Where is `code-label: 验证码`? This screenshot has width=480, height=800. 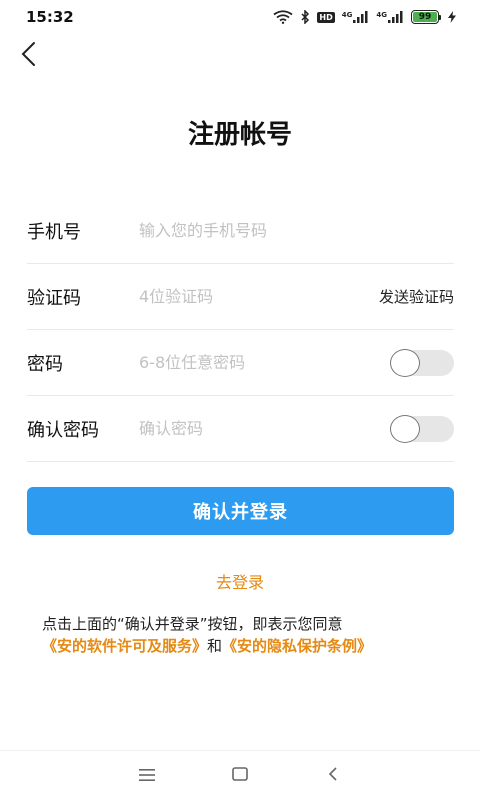
code-label: 验证码 is located at coordinates (54, 298).